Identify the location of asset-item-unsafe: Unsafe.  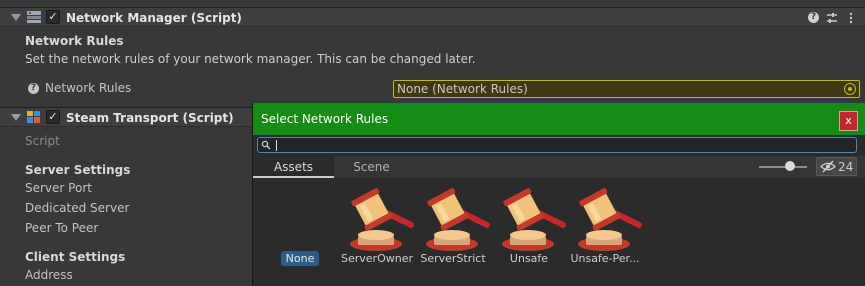
(529, 230).